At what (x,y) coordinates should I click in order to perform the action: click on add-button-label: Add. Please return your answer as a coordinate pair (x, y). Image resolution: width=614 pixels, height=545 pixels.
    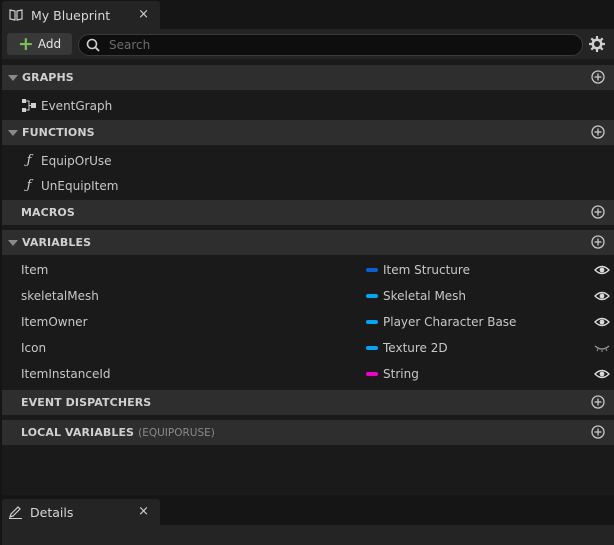
    Looking at the image, I should click on (49, 44).